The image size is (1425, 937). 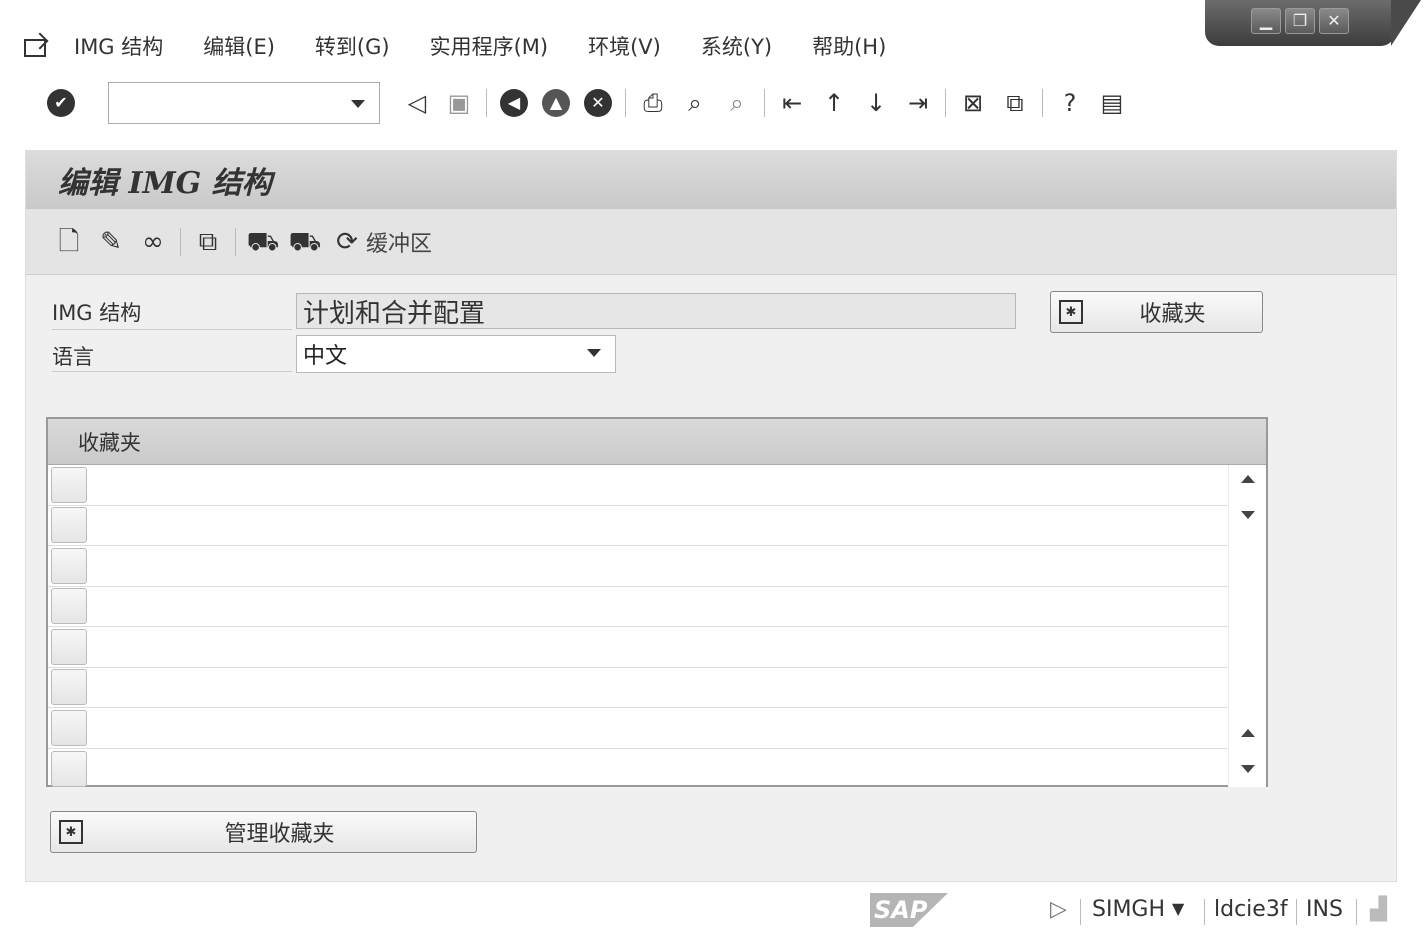 What do you see at coordinates (417, 103) in the screenshot?
I see `collapse-left-icon: ◁` at bounding box center [417, 103].